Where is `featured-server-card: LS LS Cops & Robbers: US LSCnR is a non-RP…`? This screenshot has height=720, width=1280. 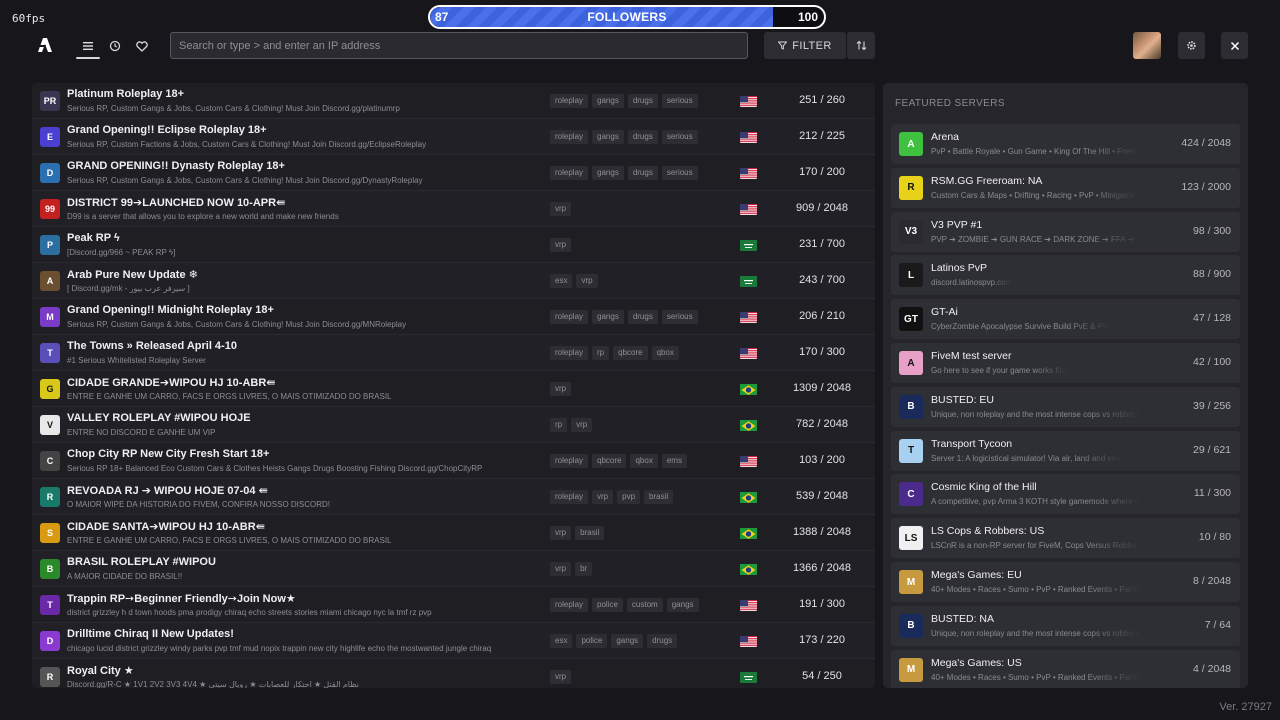
featured-server-card: LS LS Cops & Robbers: US LSCnR is a non-RP… is located at coordinates (1065, 538).